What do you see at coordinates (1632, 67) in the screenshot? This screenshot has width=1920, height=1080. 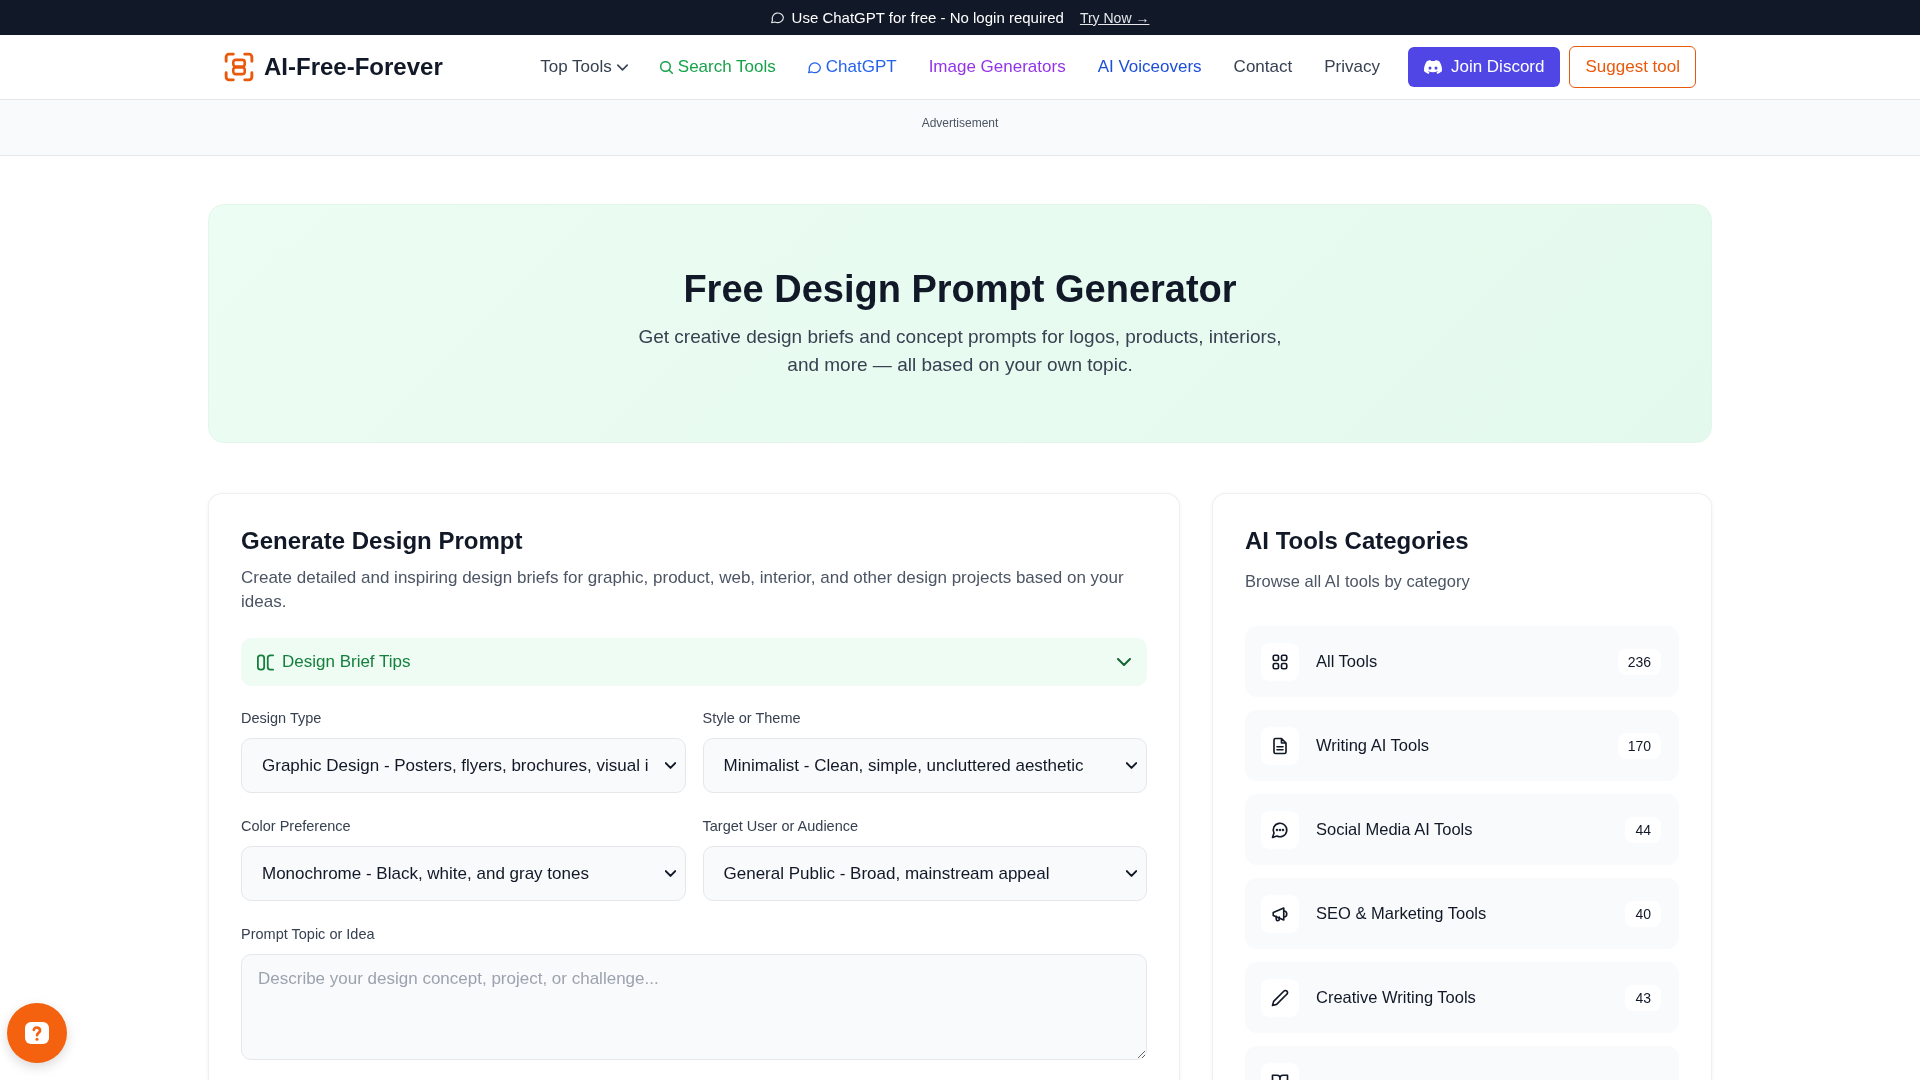 I see `suggest-tool-button: Suggest tool` at bounding box center [1632, 67].